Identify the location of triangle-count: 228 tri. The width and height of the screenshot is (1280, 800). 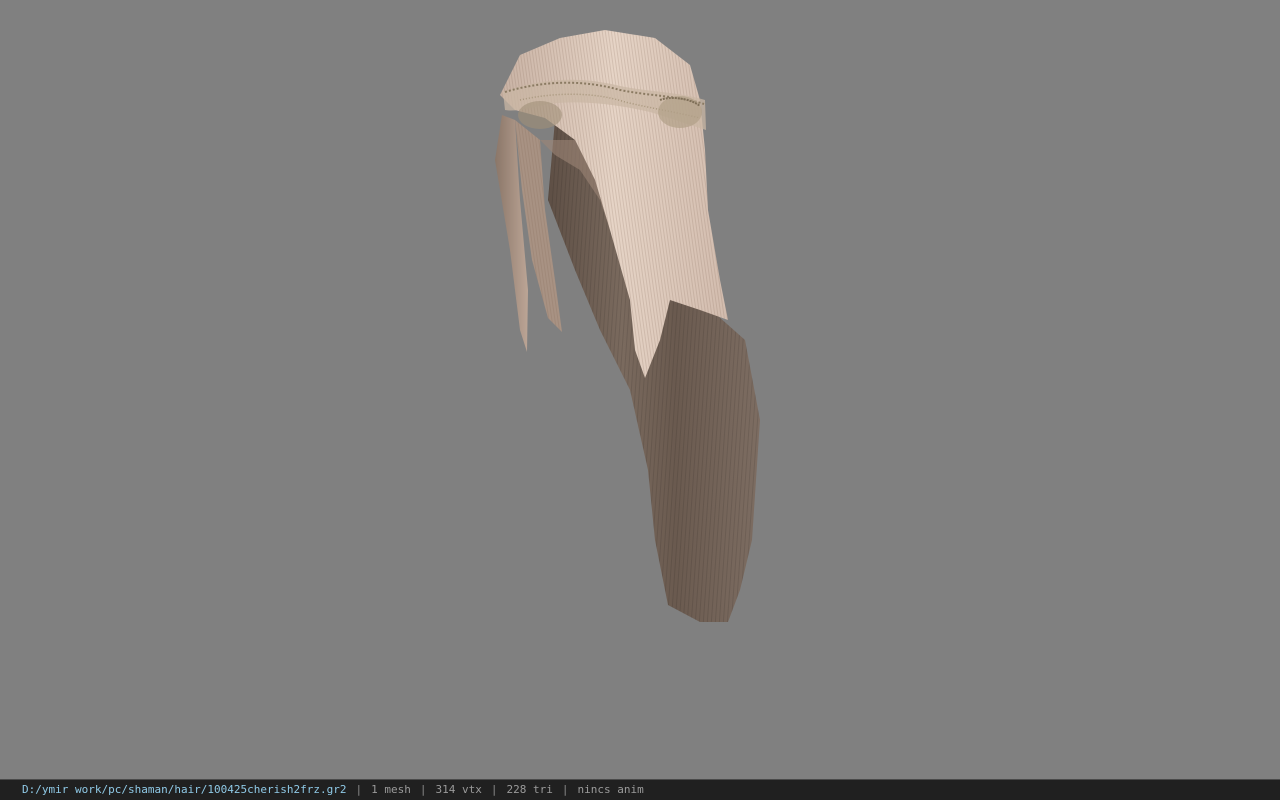
(529, 789).